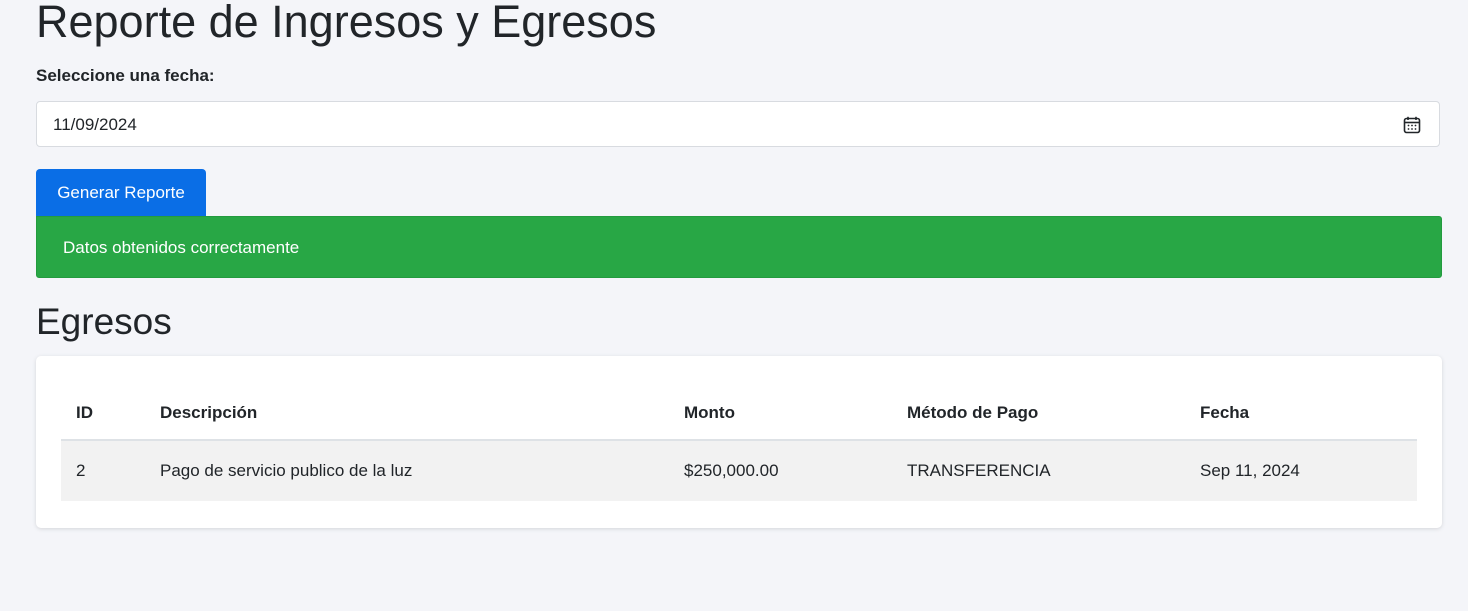 The image size is (1468, 611). I want to click on column-header-description: Descripción, so click(422, 414).